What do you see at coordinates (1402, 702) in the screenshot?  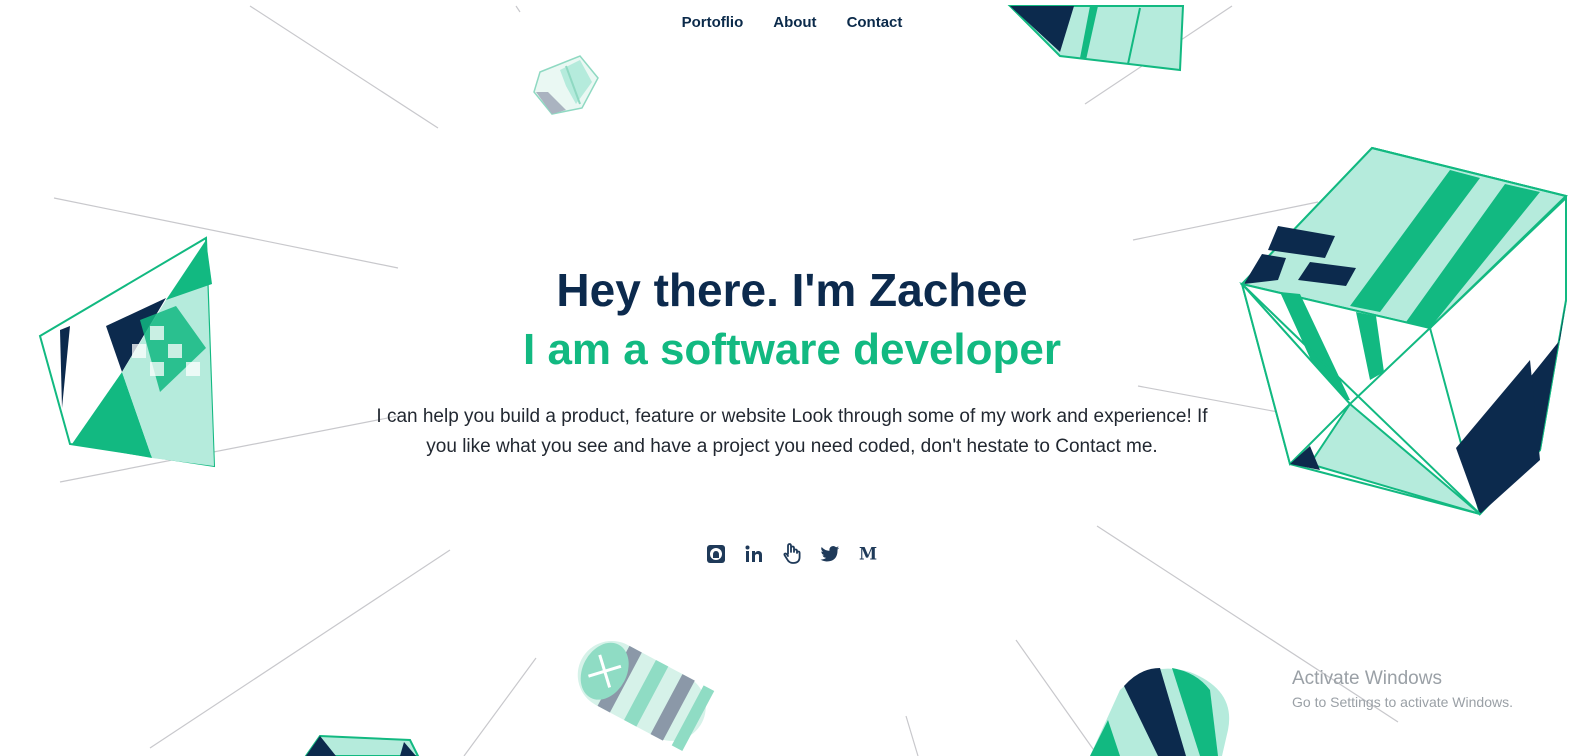 I see `watermark-subtitle: Go to Settings to activate Windows.` at bounding box center [1402, 702].